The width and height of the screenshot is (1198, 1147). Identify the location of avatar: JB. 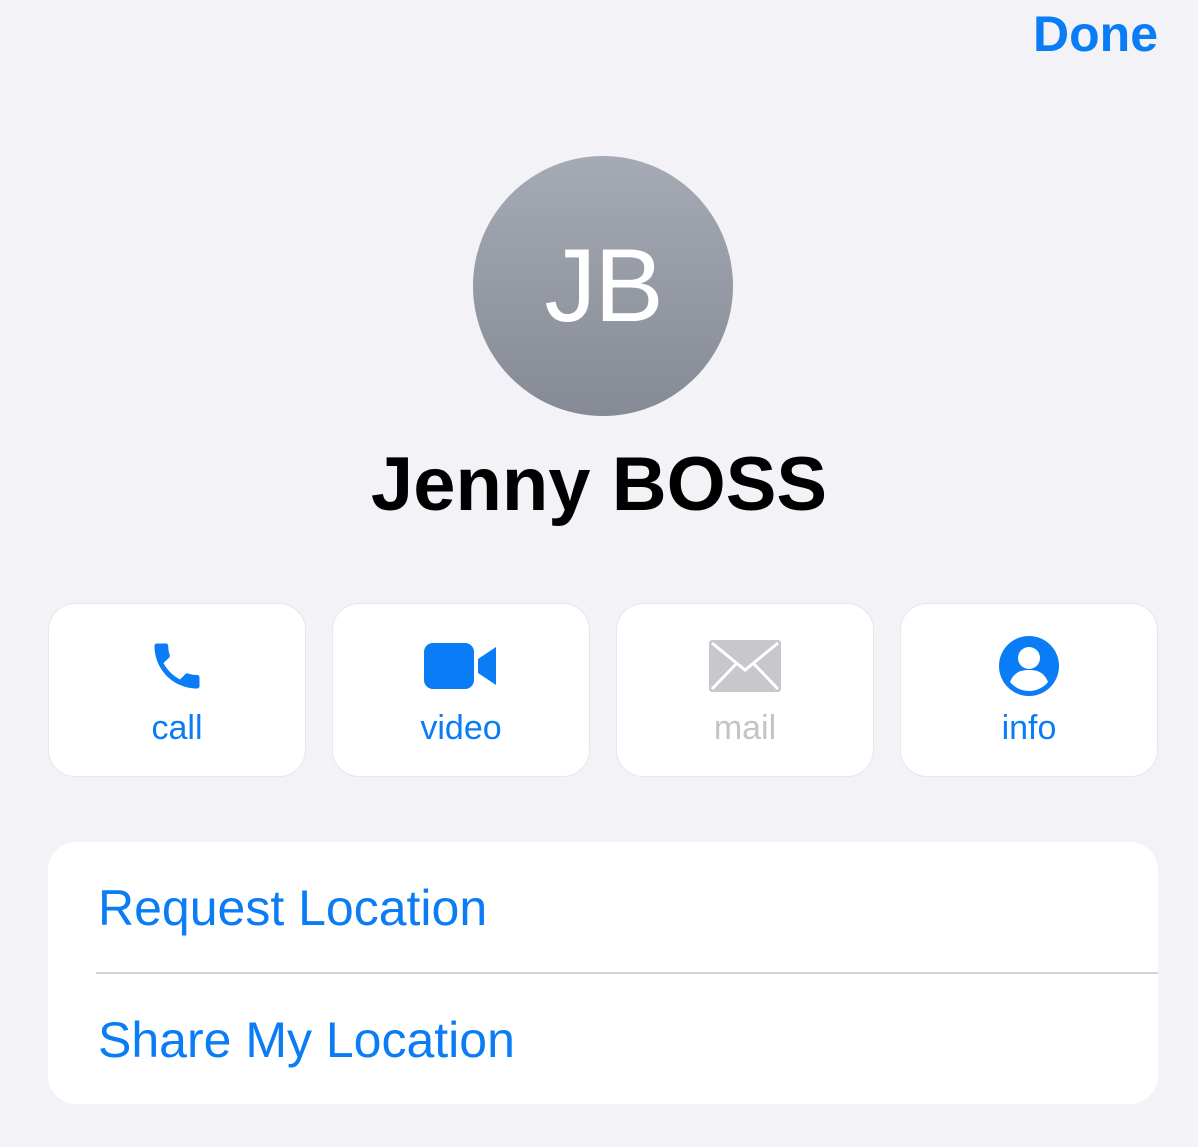
(603, 286).